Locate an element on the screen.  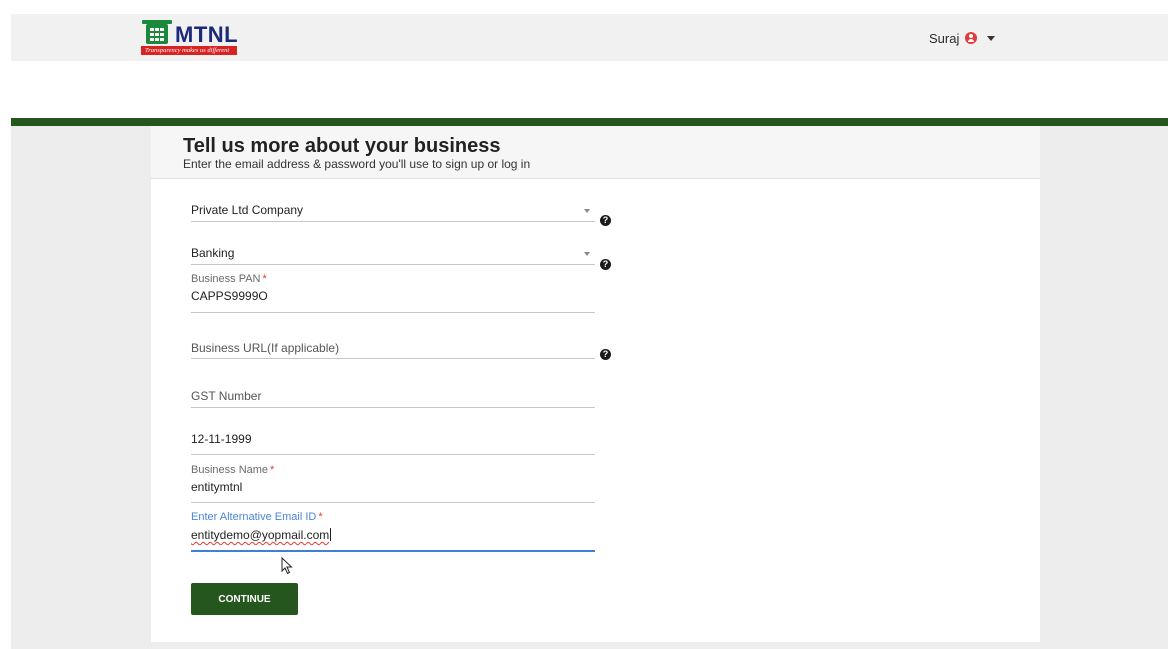
mtnl-logo: MTNL Transparency makes us different is located at coordinates (196, 39).